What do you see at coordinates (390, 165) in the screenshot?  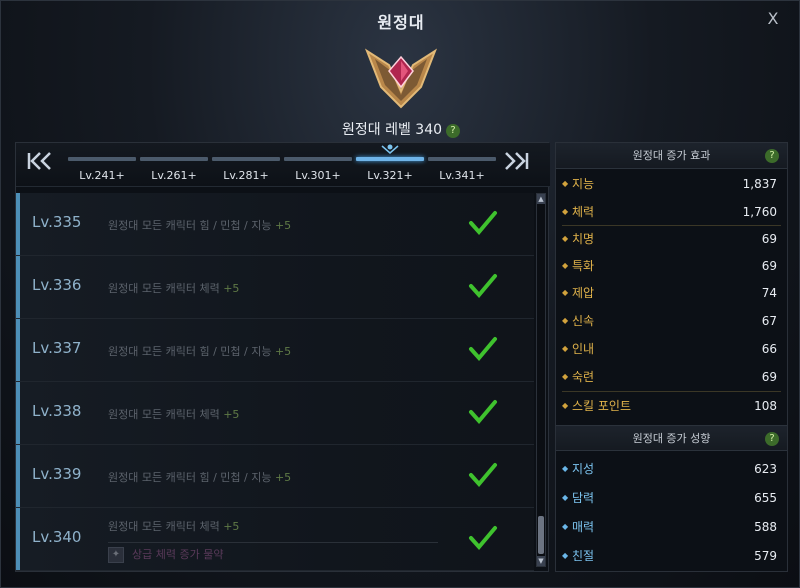 I see `tab-lv321: Lv.321+` at bounding box center [390, 165].